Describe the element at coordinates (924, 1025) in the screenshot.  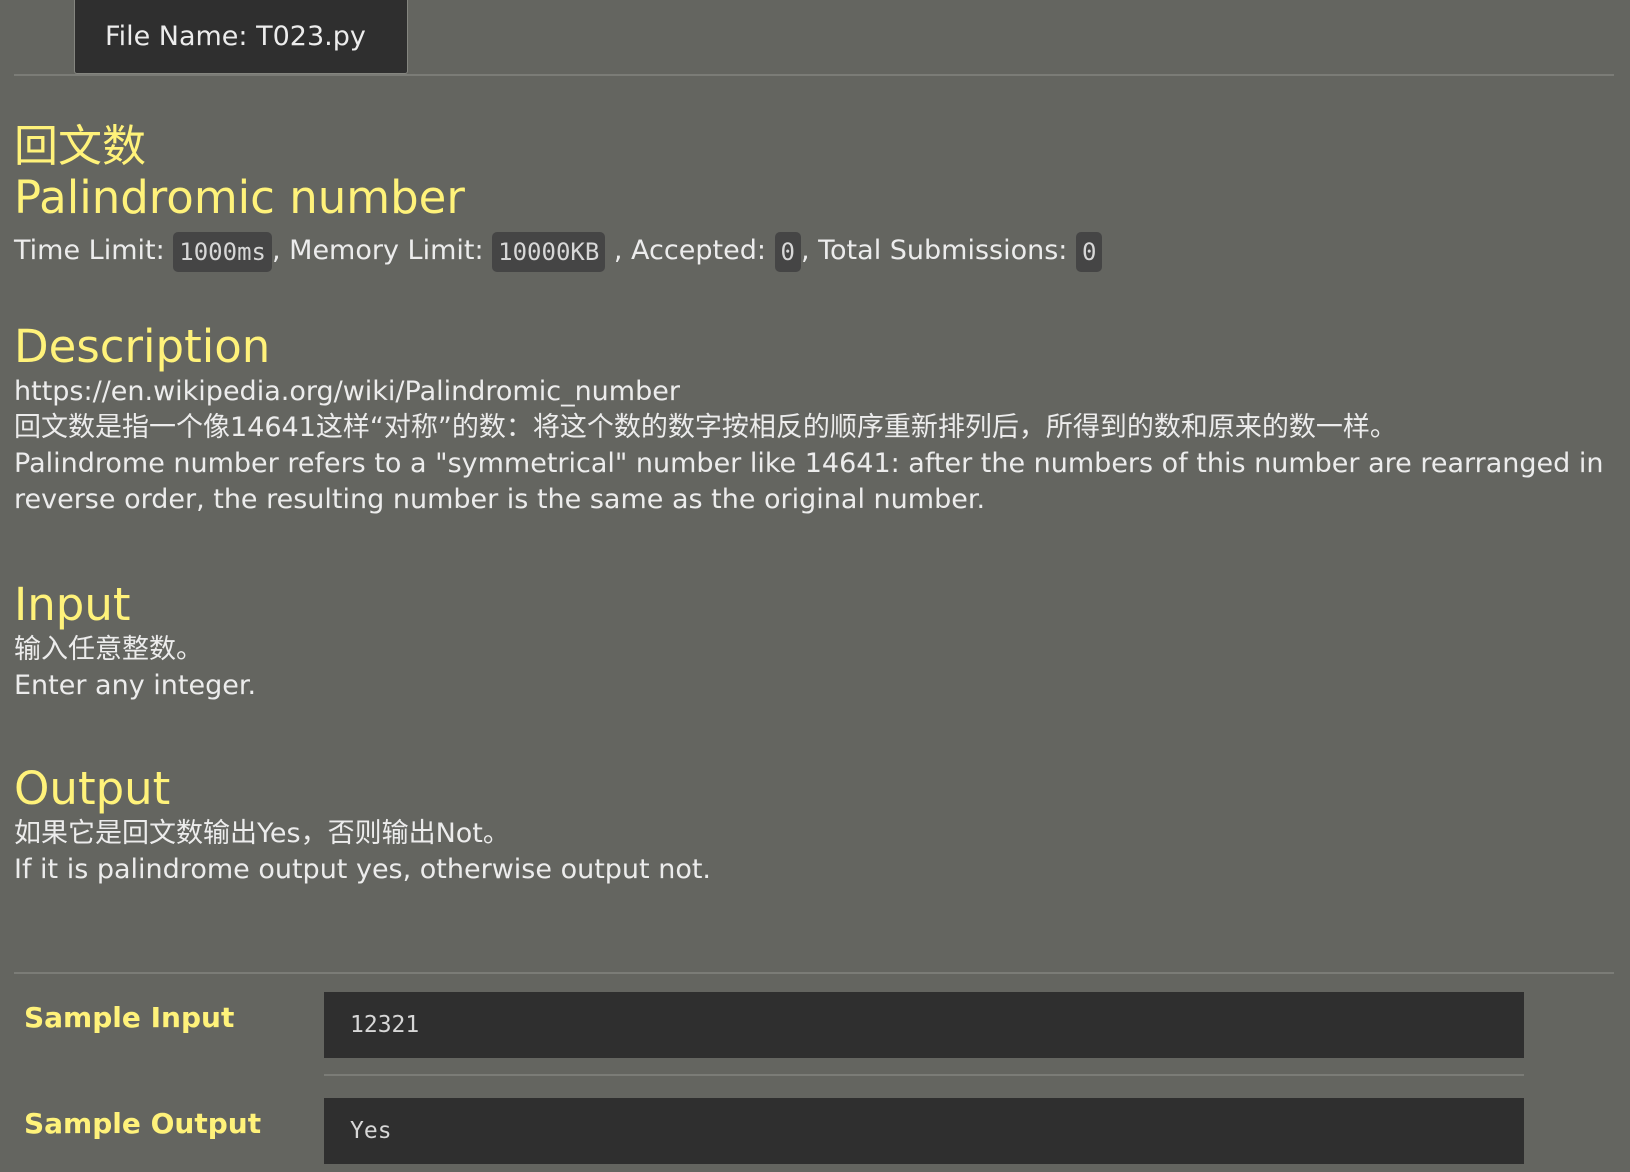
I see `sample-input-box: 12321` at that location.